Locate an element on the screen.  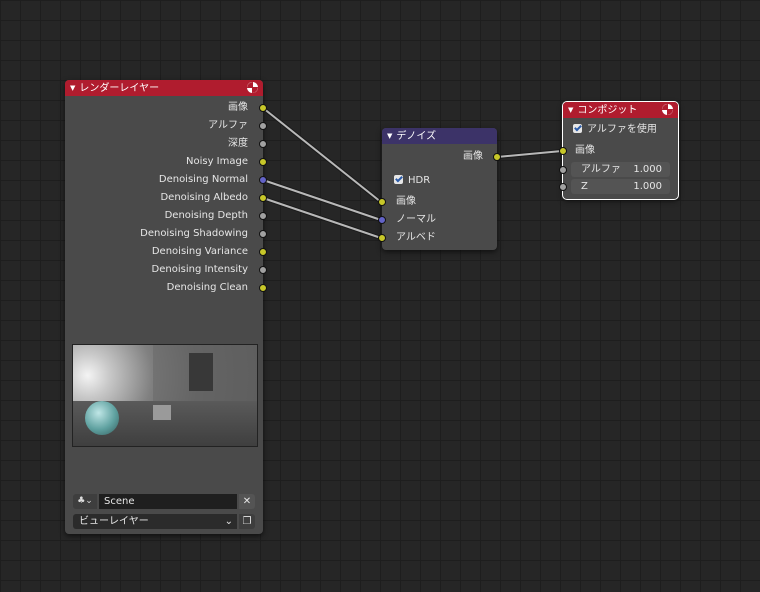
output-denoising-intensity-label: Denoising Intensity is located at coordinates (199, 269).